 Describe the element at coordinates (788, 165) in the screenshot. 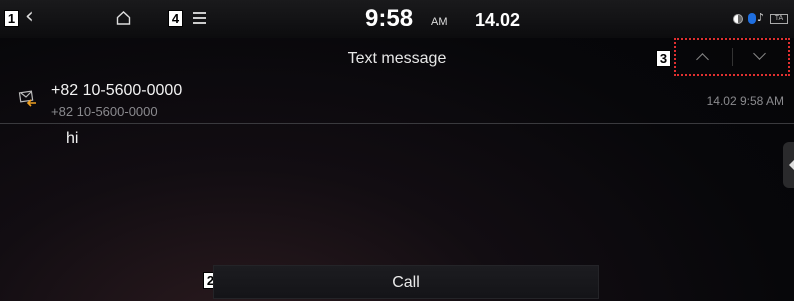

I see `side-panel-handle` at that location.